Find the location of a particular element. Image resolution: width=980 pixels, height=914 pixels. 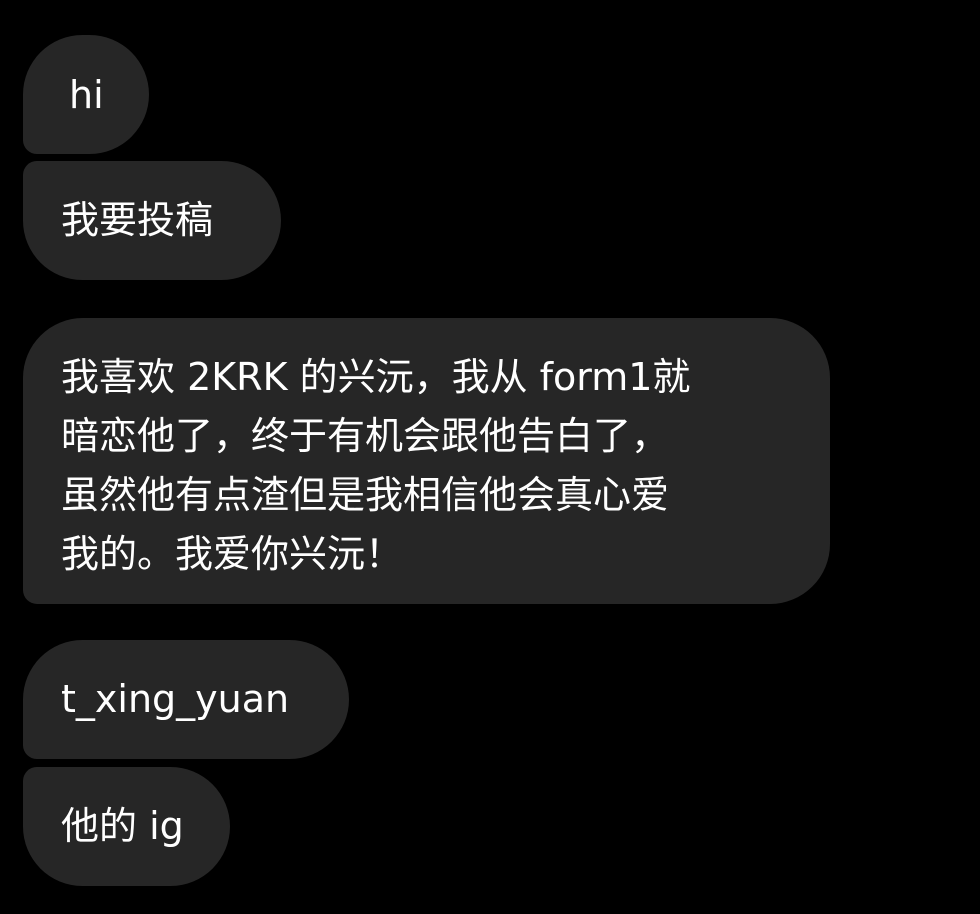

message-bubble: t_xing_yuan is located at coordinates (186, 699).